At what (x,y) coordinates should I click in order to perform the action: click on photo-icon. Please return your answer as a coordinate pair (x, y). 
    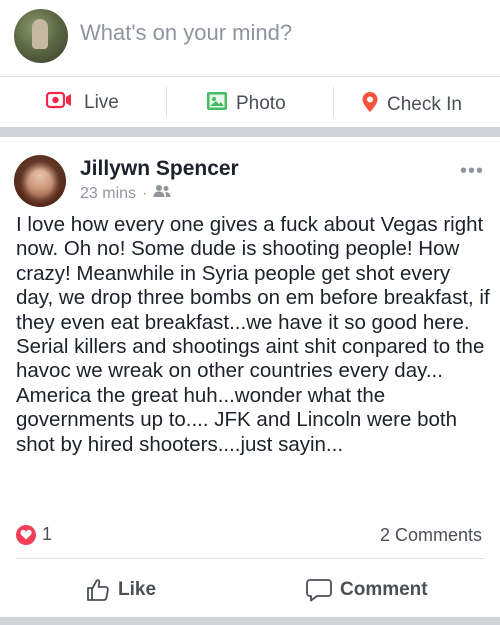
    Looking at the image, I should click on (217, 104).